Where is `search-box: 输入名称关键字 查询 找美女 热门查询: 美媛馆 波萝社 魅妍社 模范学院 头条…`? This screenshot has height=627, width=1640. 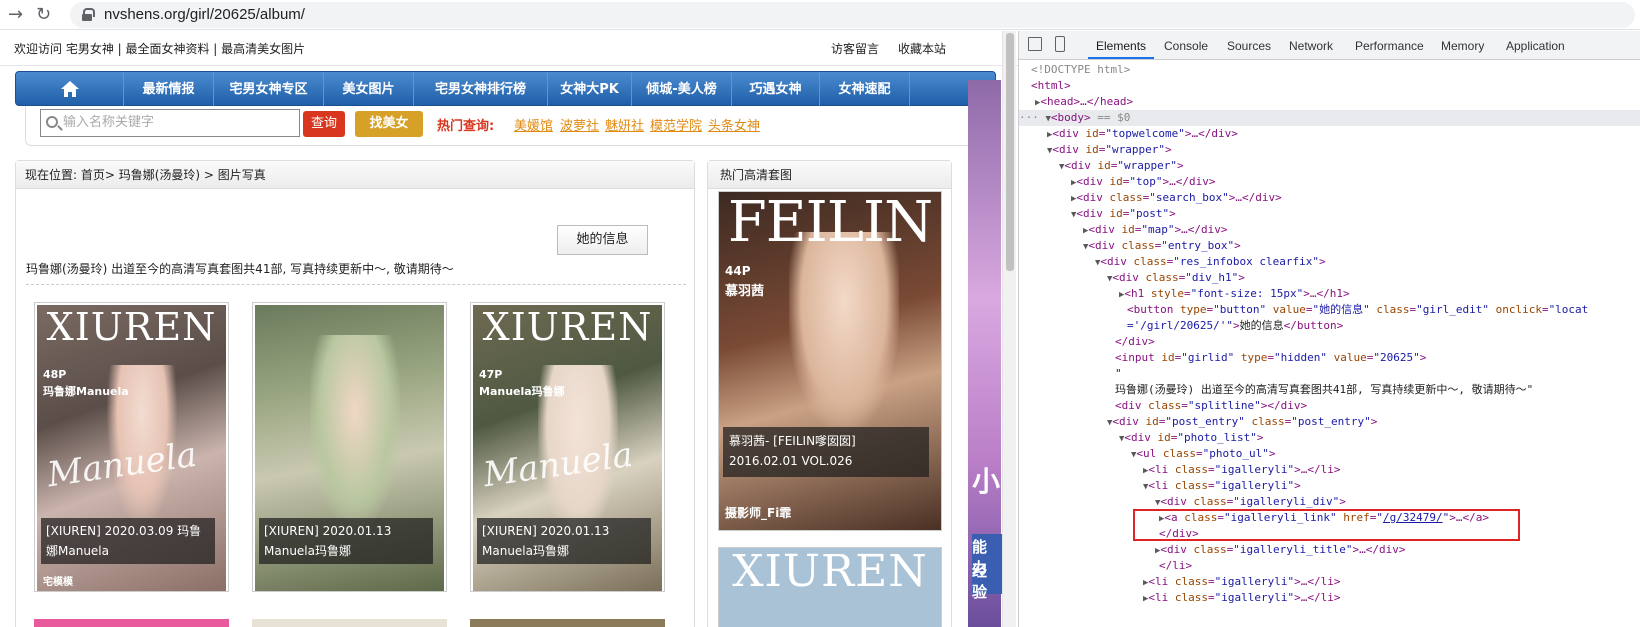 search-box: 输入名称关键字 查询 找美女 热门查询: 美媛馆 波萝社 魅妍社 模范学院 头条… is located at coordinates (502, 126).